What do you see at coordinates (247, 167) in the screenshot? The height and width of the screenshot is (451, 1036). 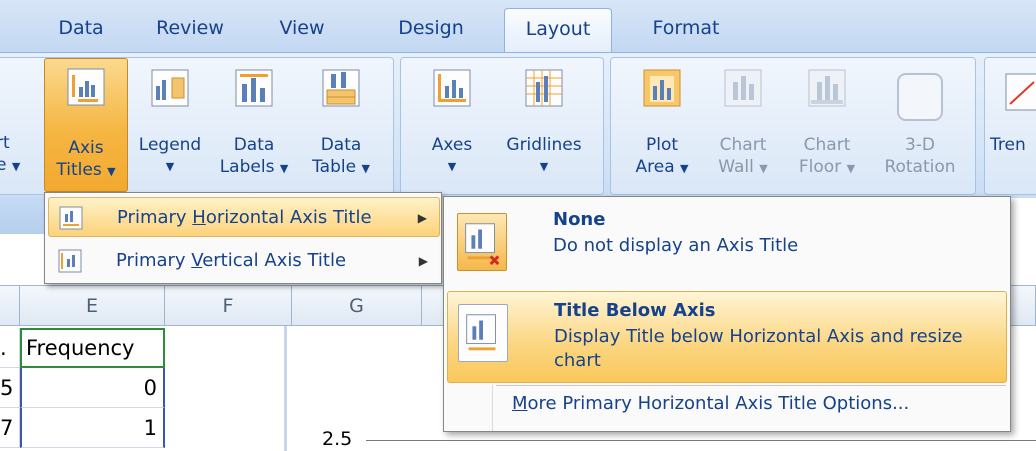 I see `data-labels-label-2: Labels` at bounding box center [247, 167].